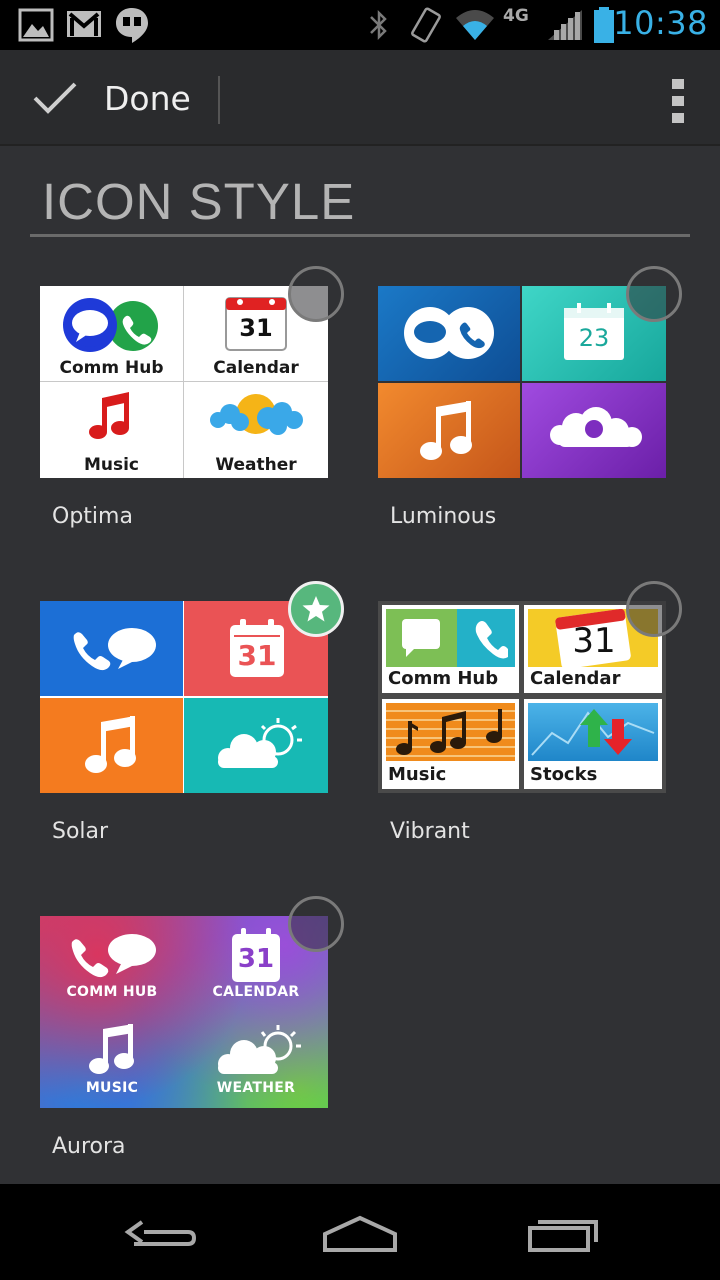  I want to click on radio-solar-selected, so click(316, 609).